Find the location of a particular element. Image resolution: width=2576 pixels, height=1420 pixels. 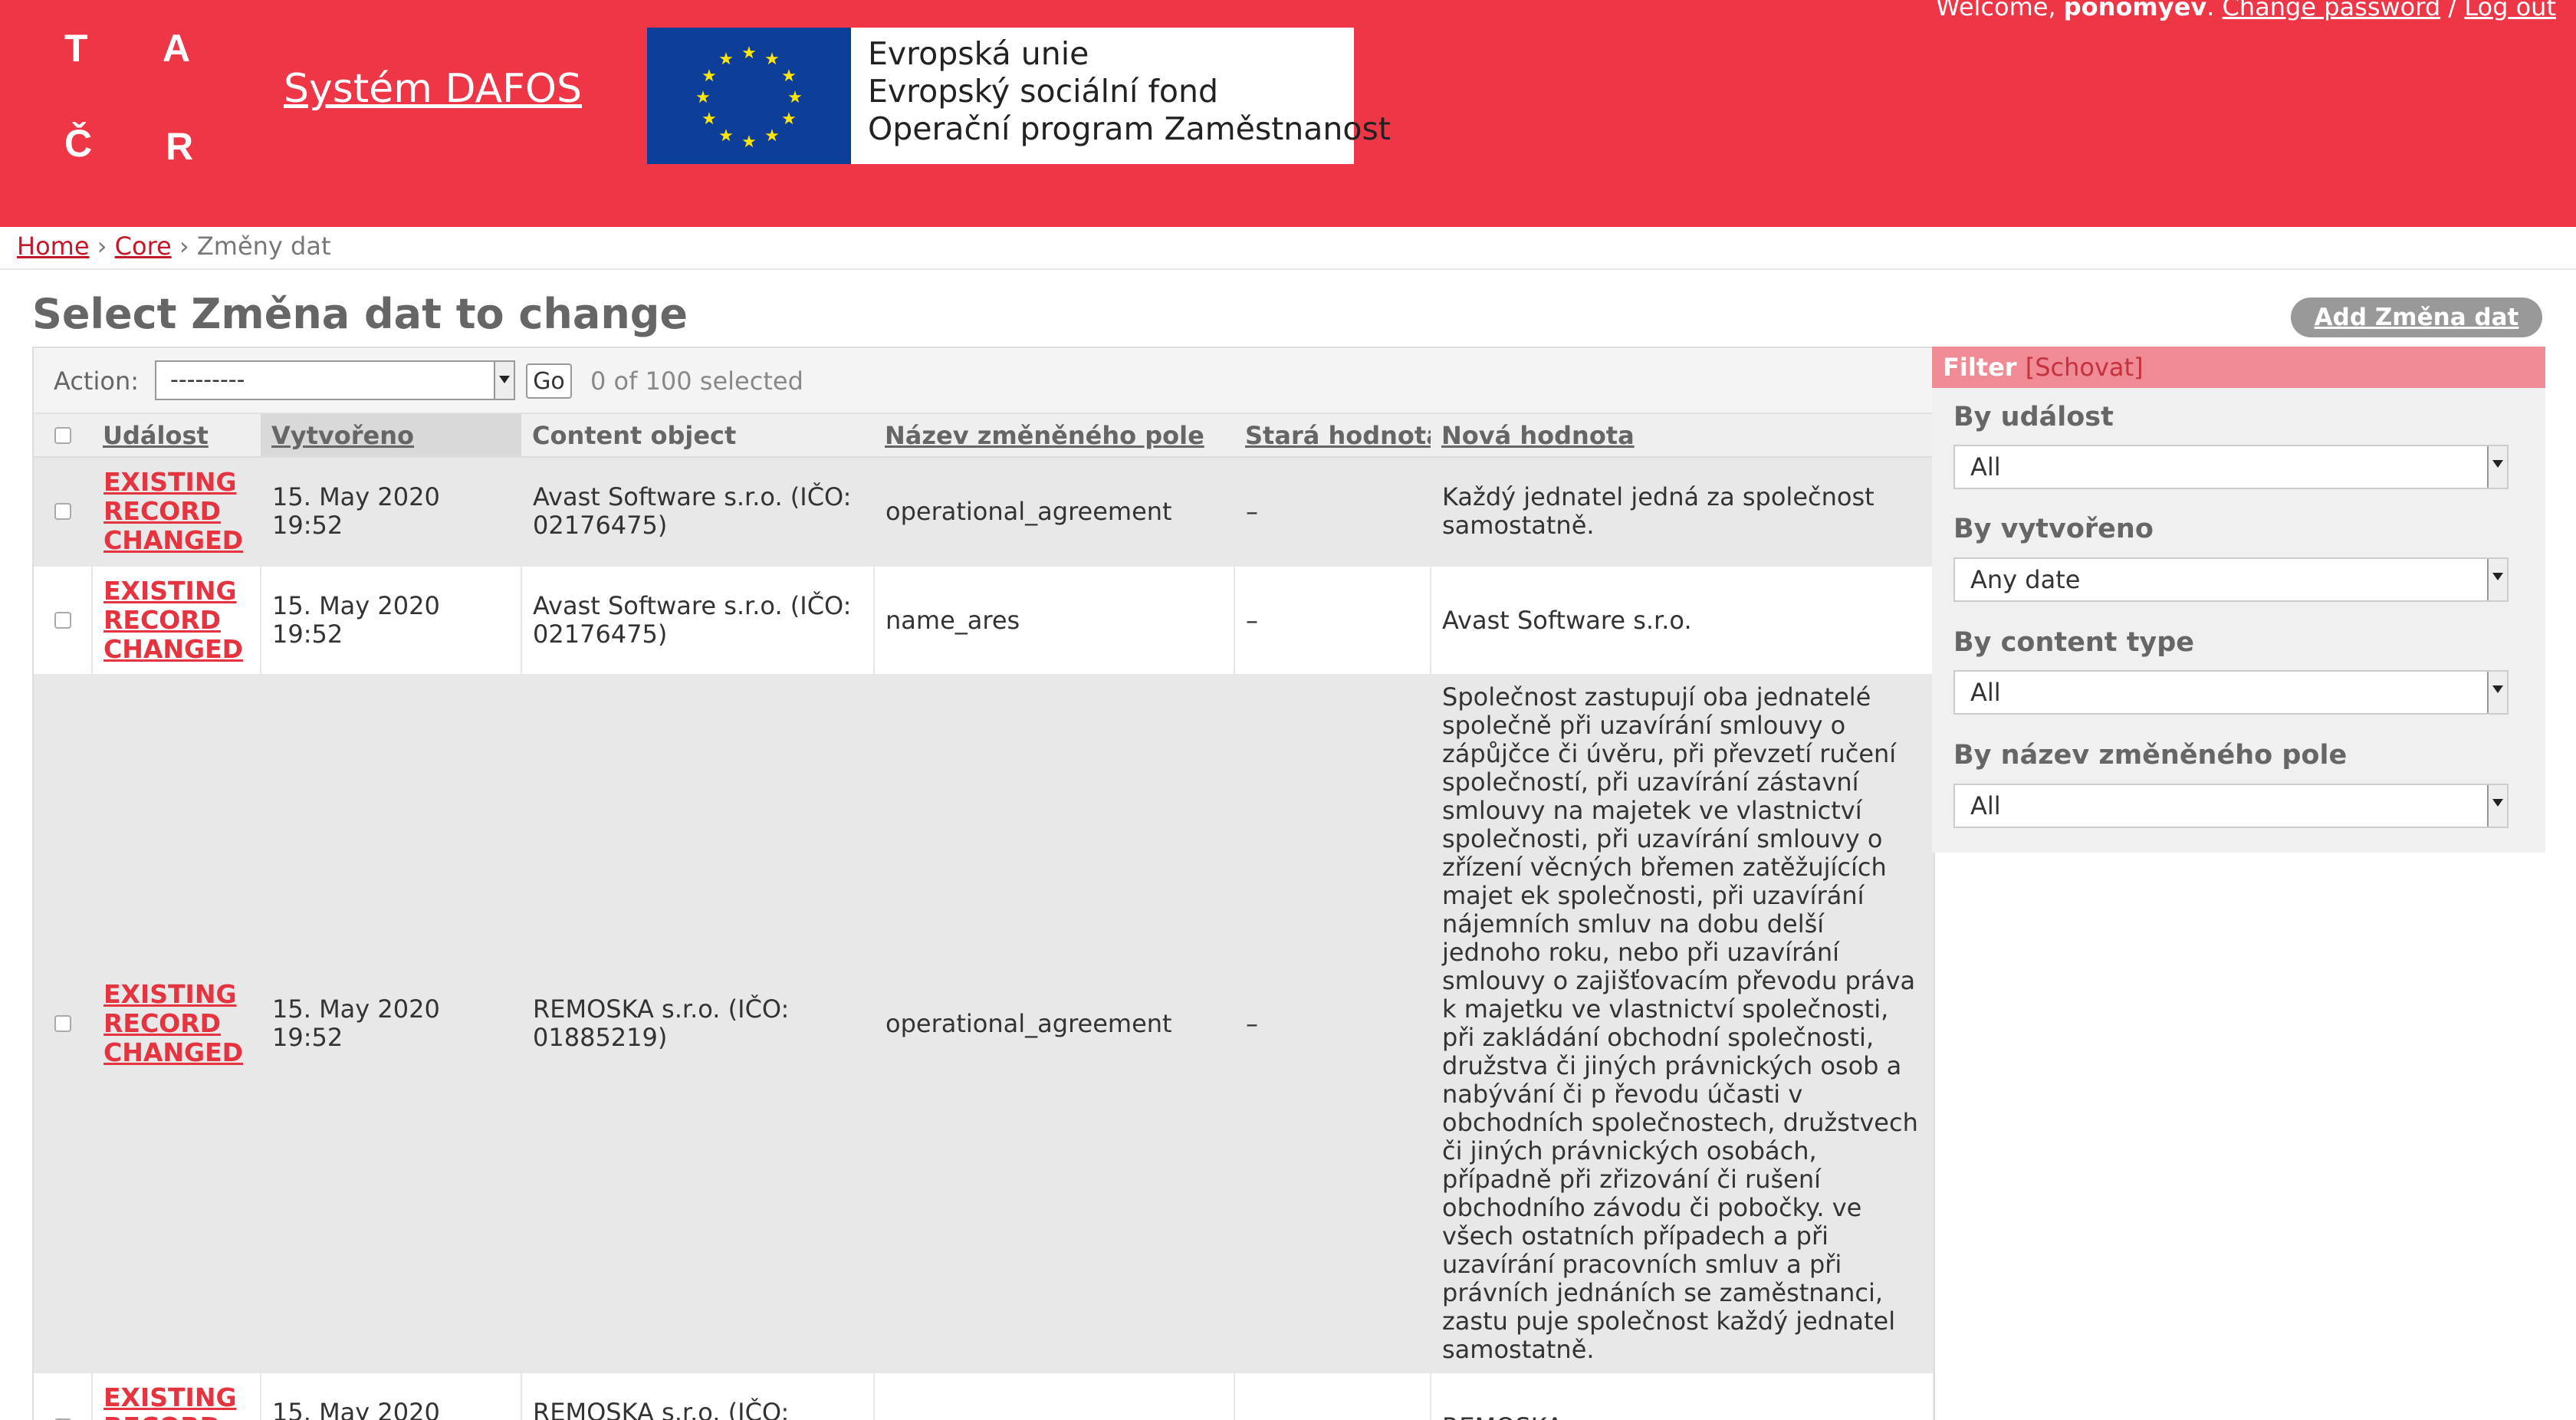

column-content-object: Content object is located at coordinates (698, 435).